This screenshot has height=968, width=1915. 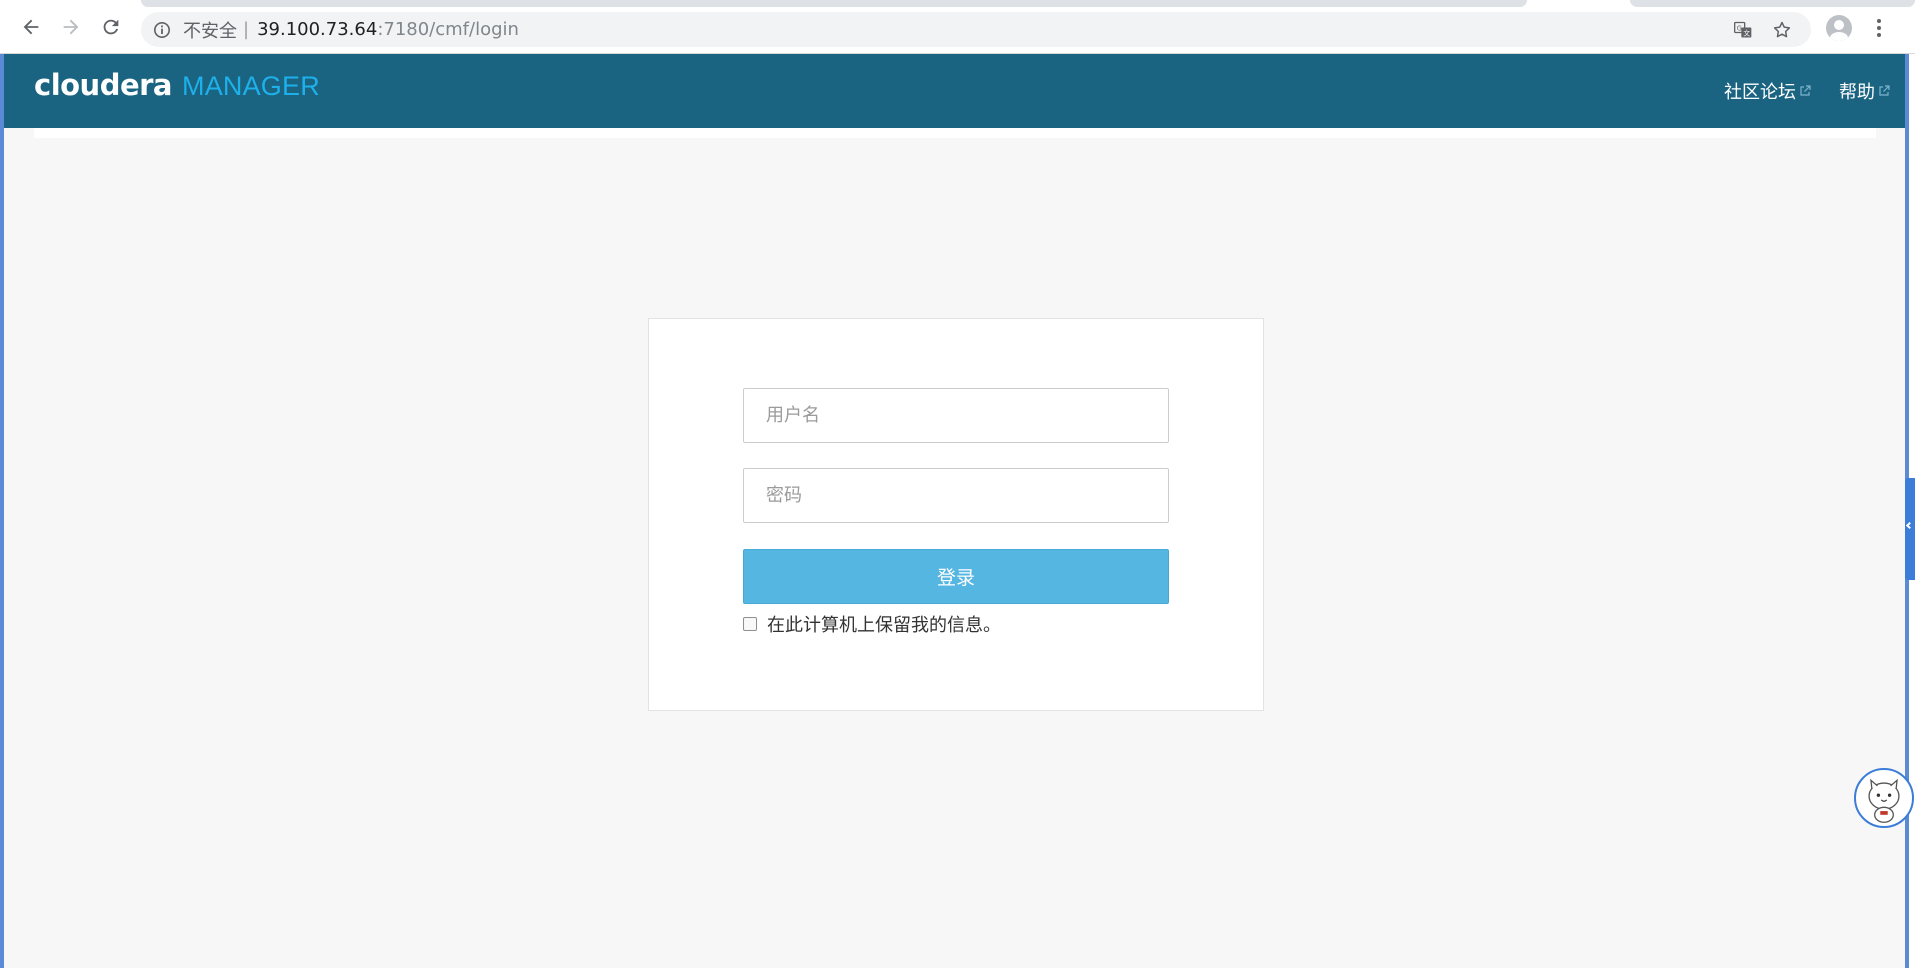 I want to click on side-panel-toggle, so click(x=1910, y=529).